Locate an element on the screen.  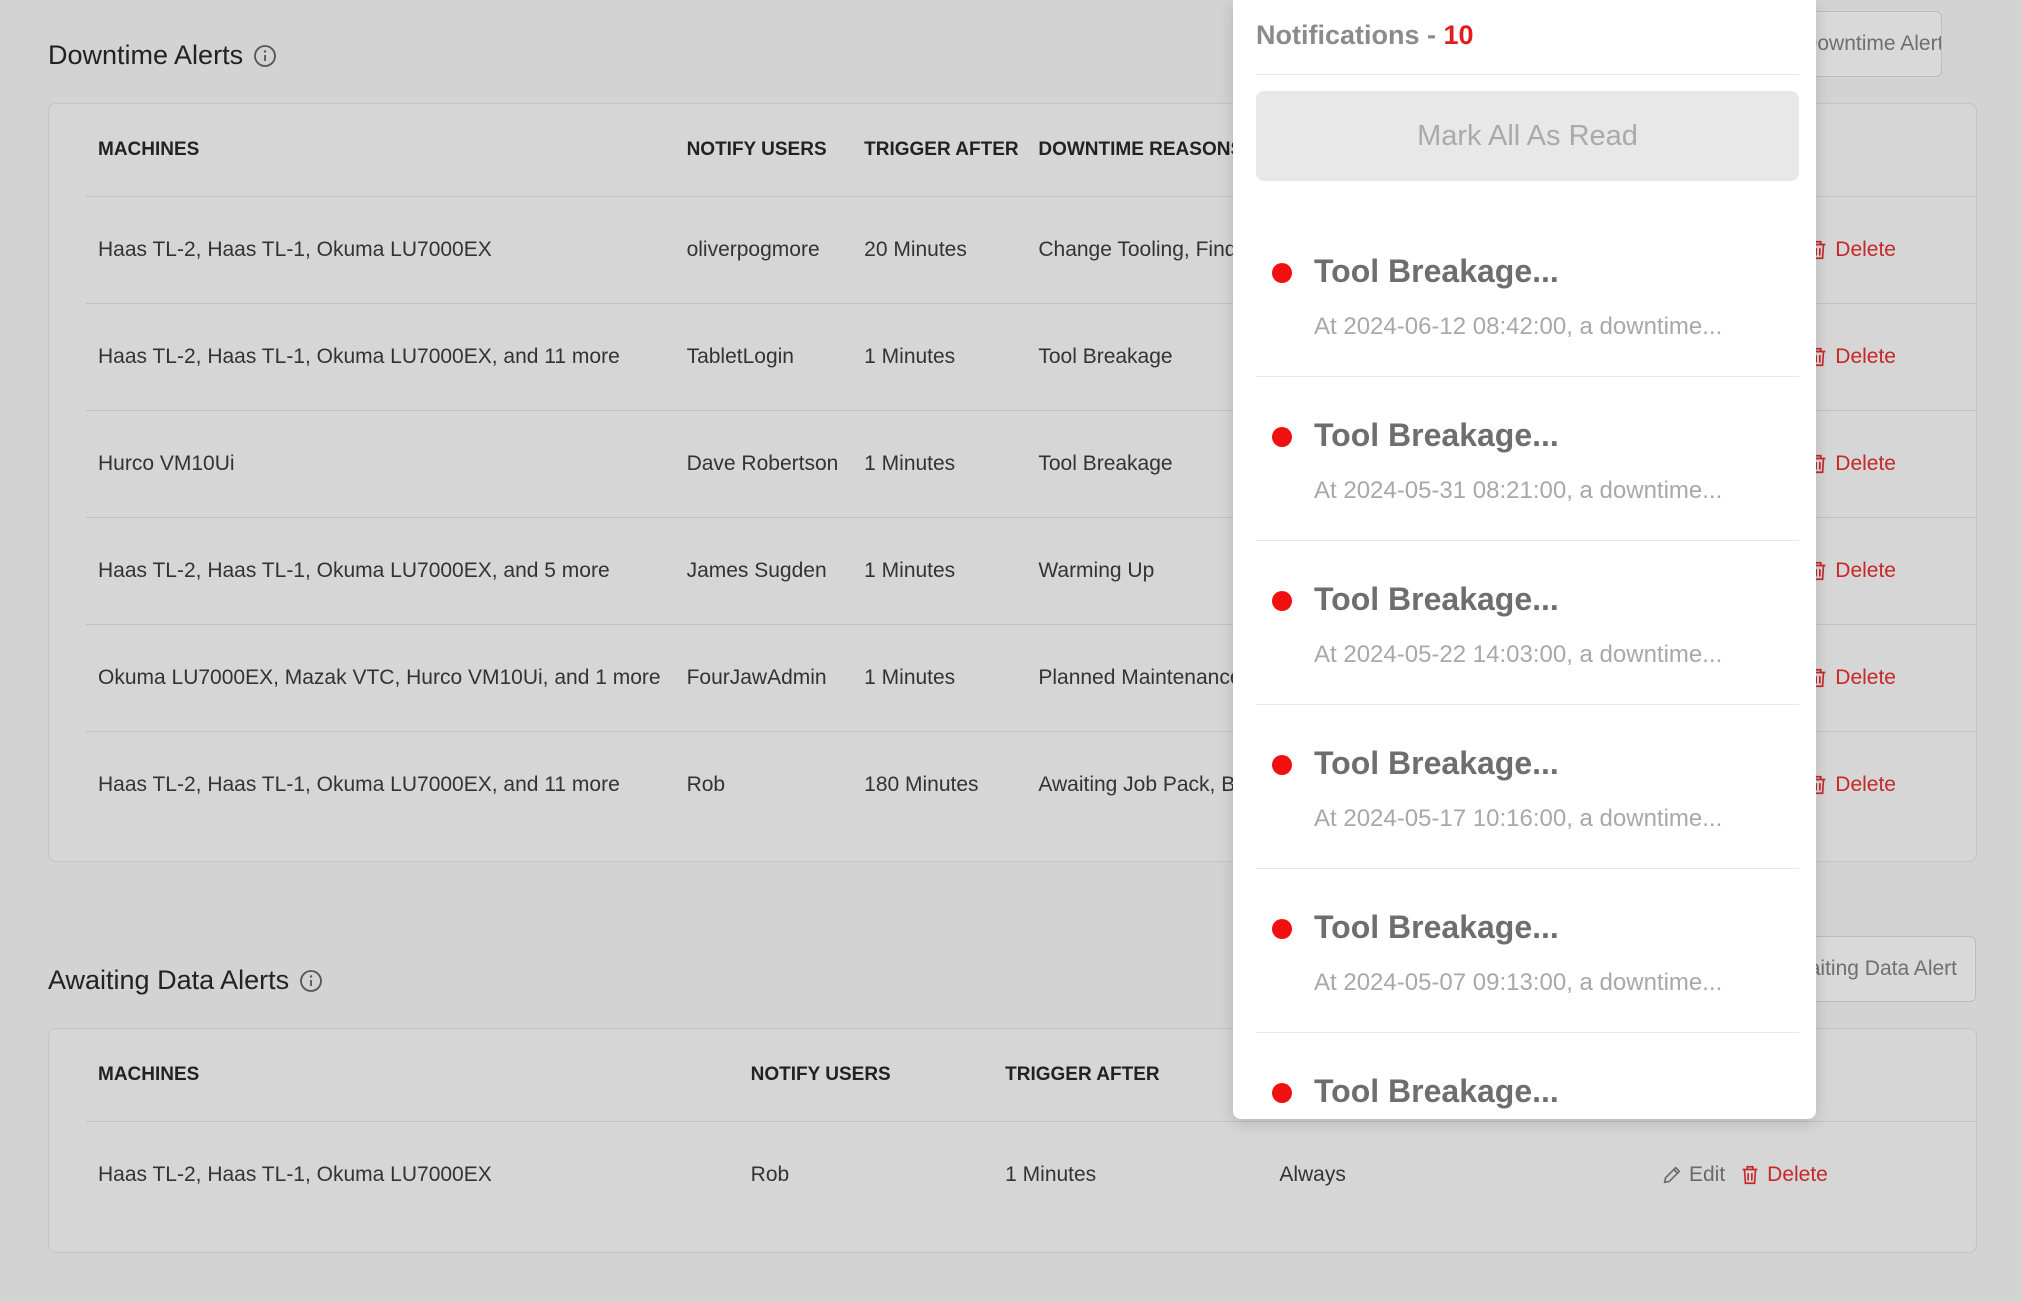
cell-notify-users: TabletLogin is located at coordinates (763, 357).